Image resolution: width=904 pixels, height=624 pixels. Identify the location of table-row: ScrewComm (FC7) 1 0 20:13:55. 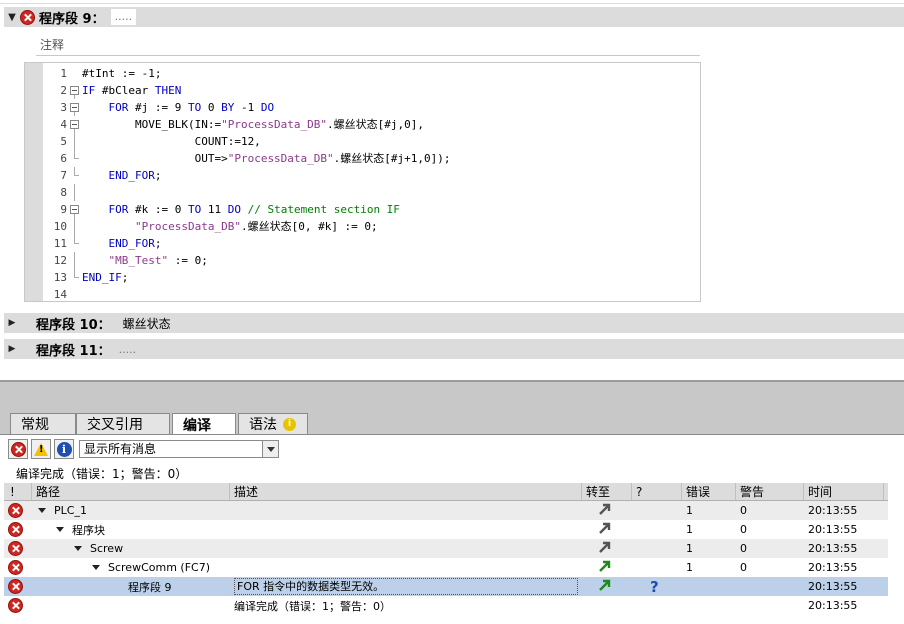
(446, 567).